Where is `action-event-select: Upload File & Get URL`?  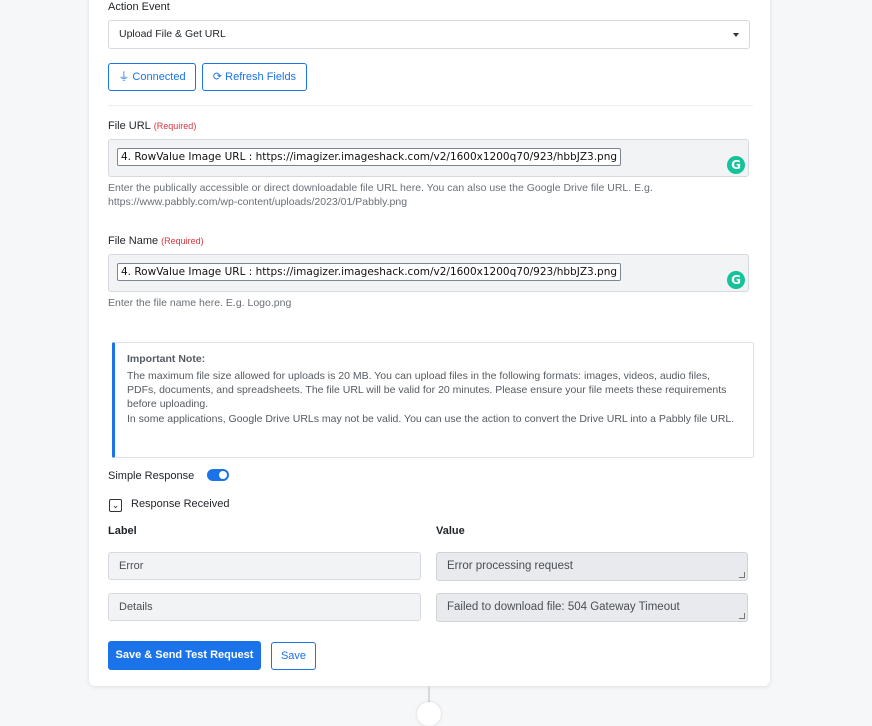 action-event-select: Upload File & Get URL is located at coordinates (429, 34).